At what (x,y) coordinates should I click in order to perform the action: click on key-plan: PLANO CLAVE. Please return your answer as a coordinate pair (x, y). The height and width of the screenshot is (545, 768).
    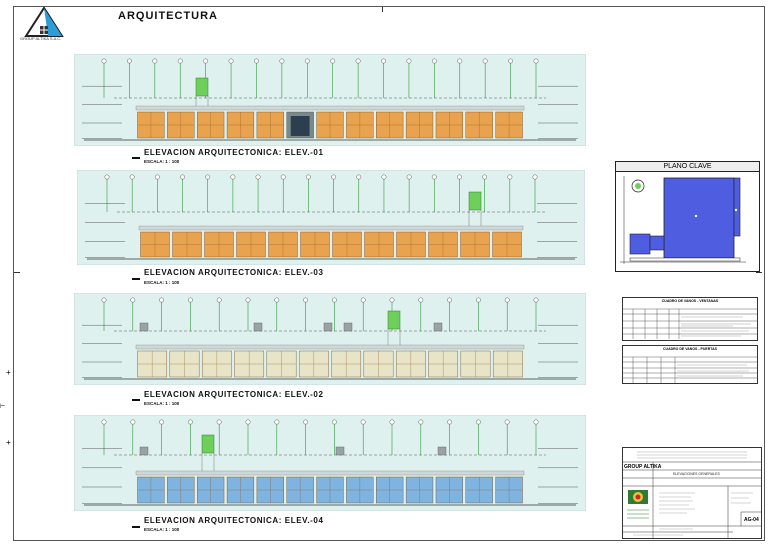
    Looking at the image, I should click on (687, 216).